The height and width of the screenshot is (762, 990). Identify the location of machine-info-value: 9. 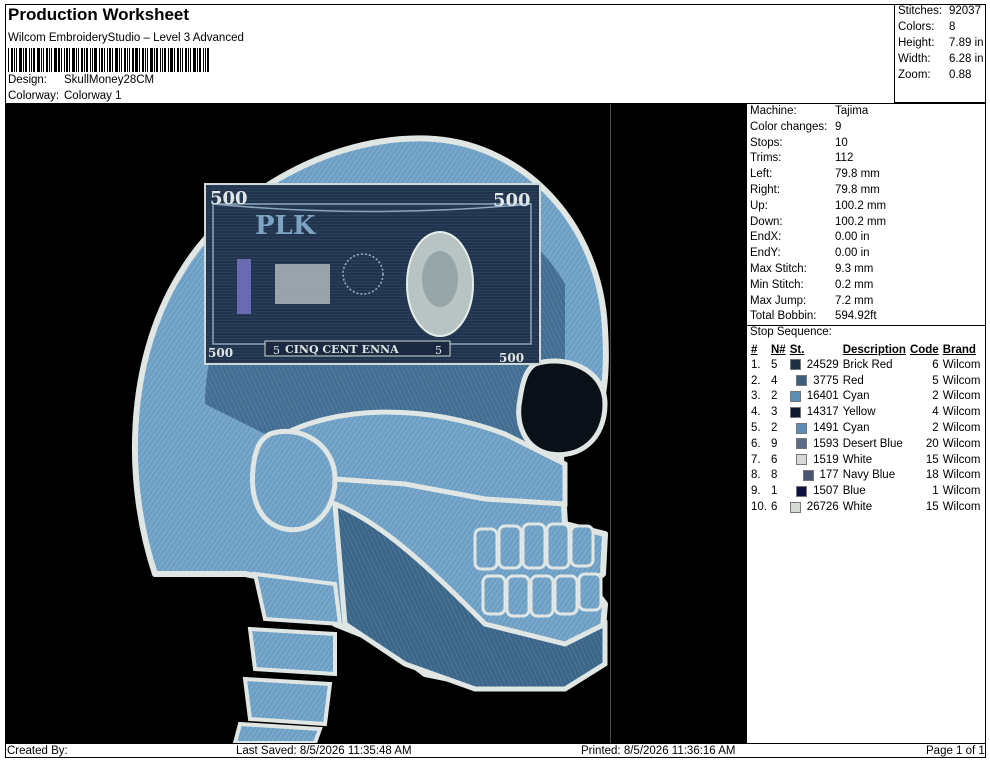
(838, 126).